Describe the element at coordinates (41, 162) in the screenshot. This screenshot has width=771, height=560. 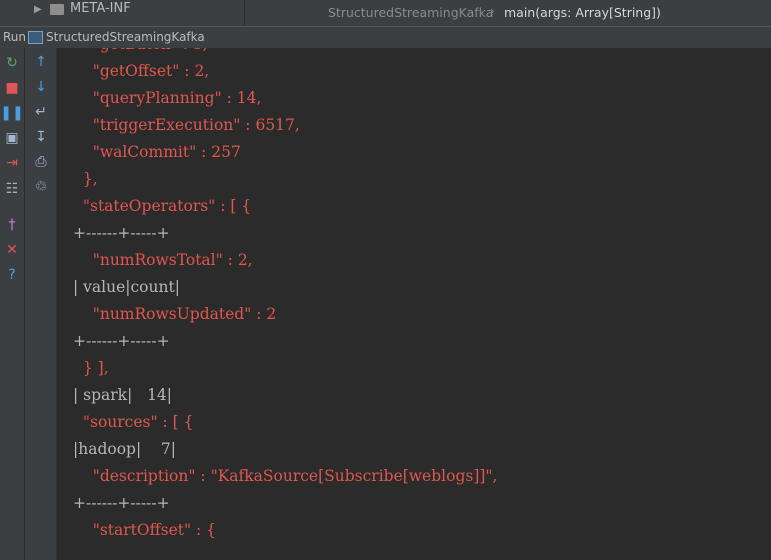
I see `print-icon: ⎙` at that location.